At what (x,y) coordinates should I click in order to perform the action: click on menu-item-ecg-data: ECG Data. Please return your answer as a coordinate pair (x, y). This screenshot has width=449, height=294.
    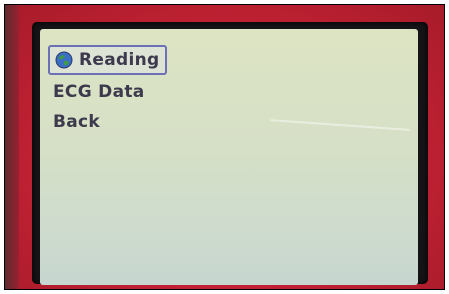
    Looking at the image, I should click on (107, 92).